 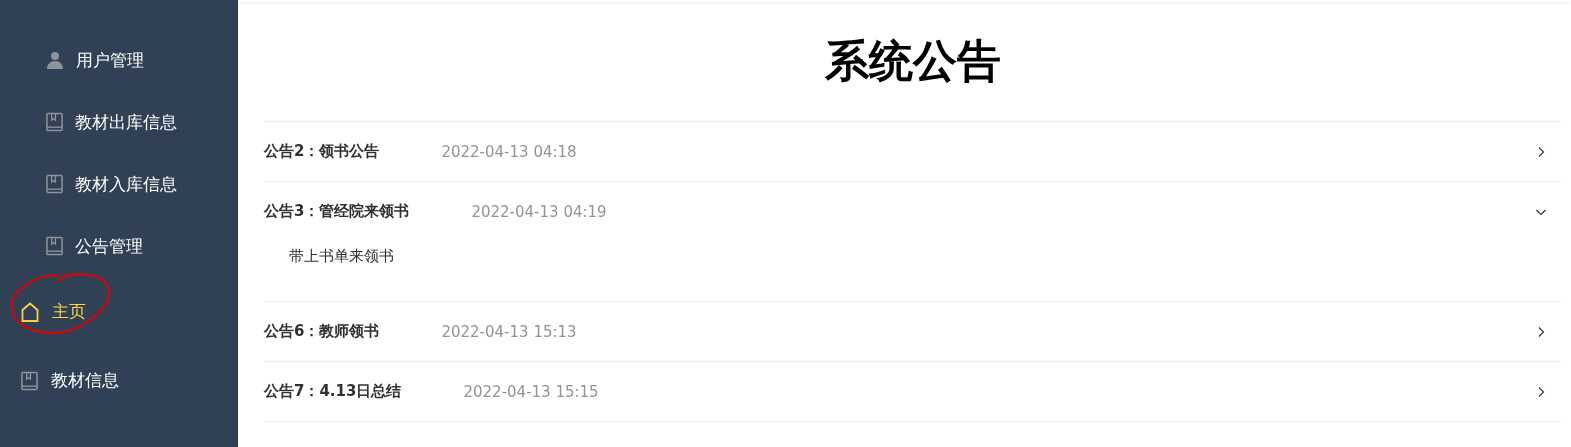 What do you see at coordinates (337, 211) in the screenshot?
I see `notice-title: 公告3：管经院来领书` at bounding box center [337, 211].